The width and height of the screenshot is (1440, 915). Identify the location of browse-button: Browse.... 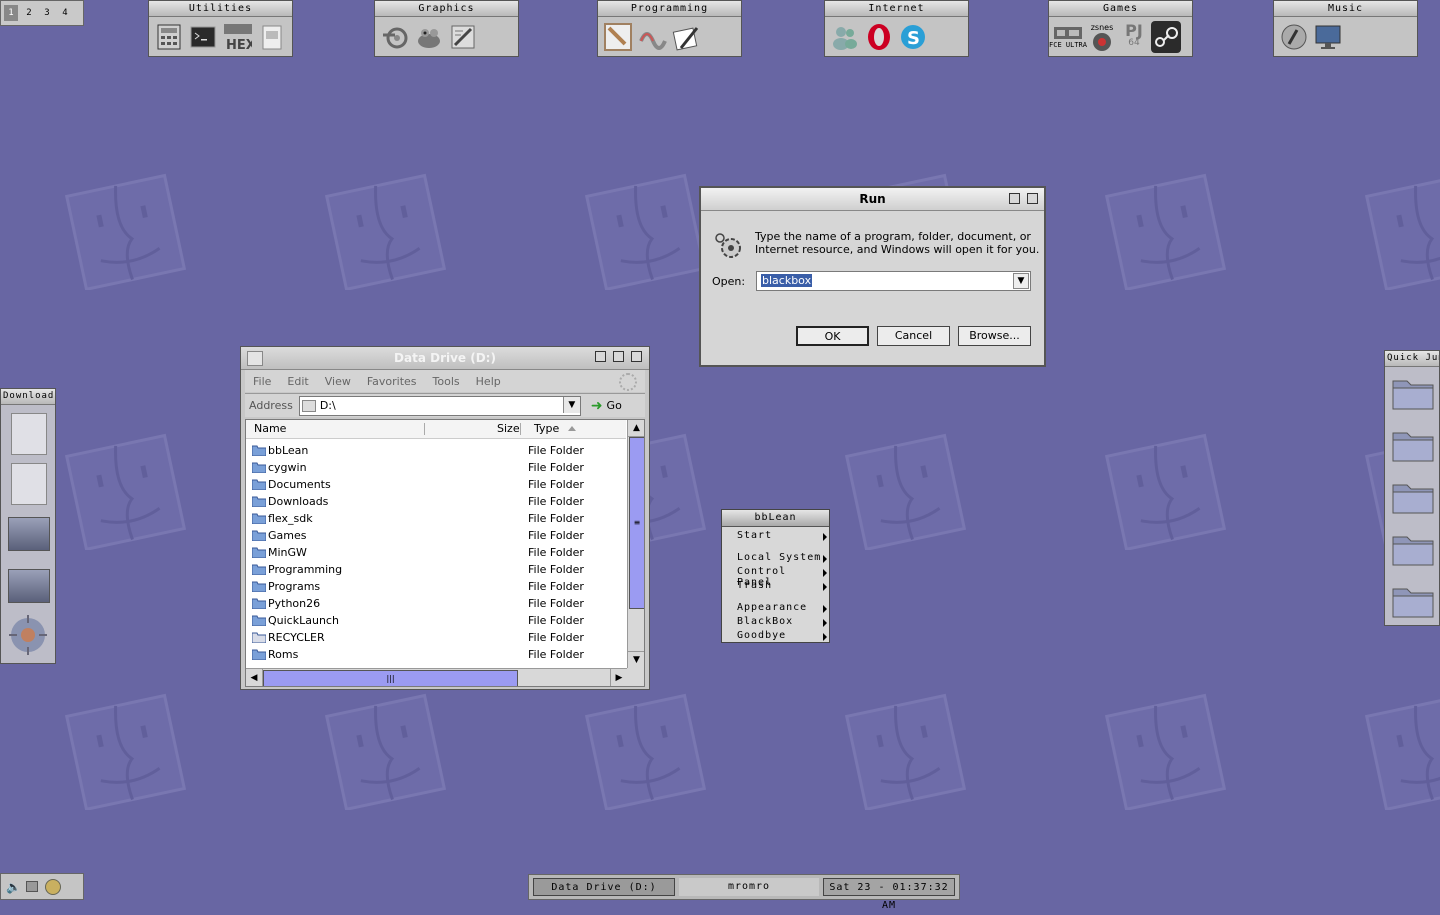
(994, 336).